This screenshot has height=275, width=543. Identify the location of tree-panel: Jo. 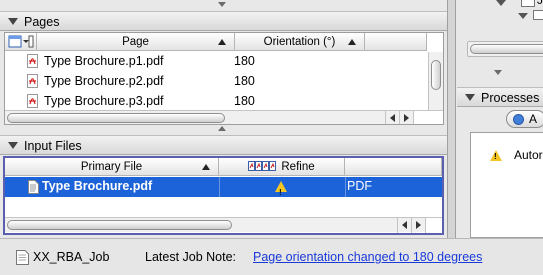
(500, 41).